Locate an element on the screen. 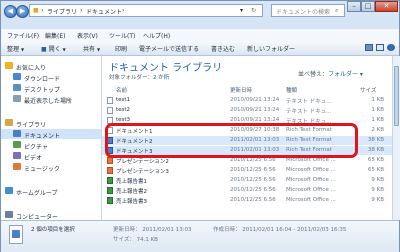  forward-button: ▶ is located at coordinates (22, 11).